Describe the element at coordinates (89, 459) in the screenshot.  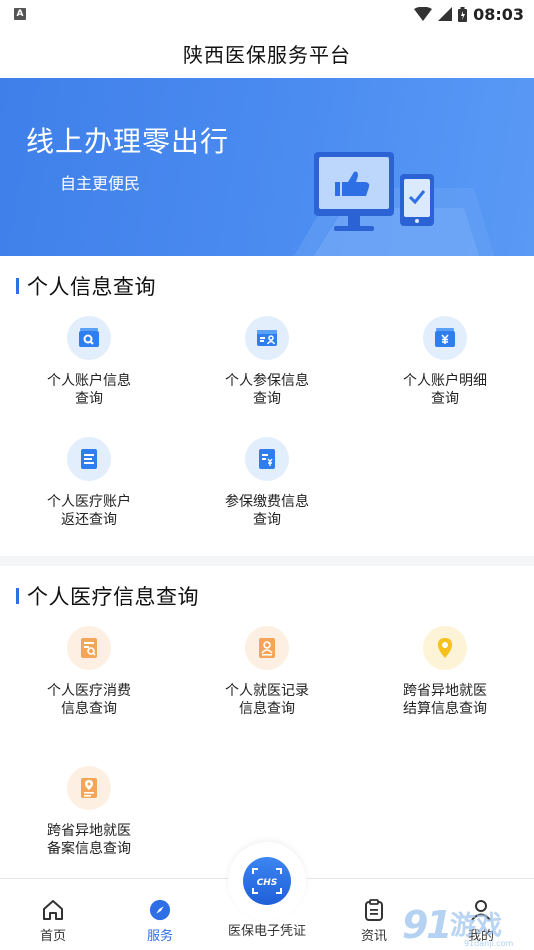
I see `document-list-icon` at that location.